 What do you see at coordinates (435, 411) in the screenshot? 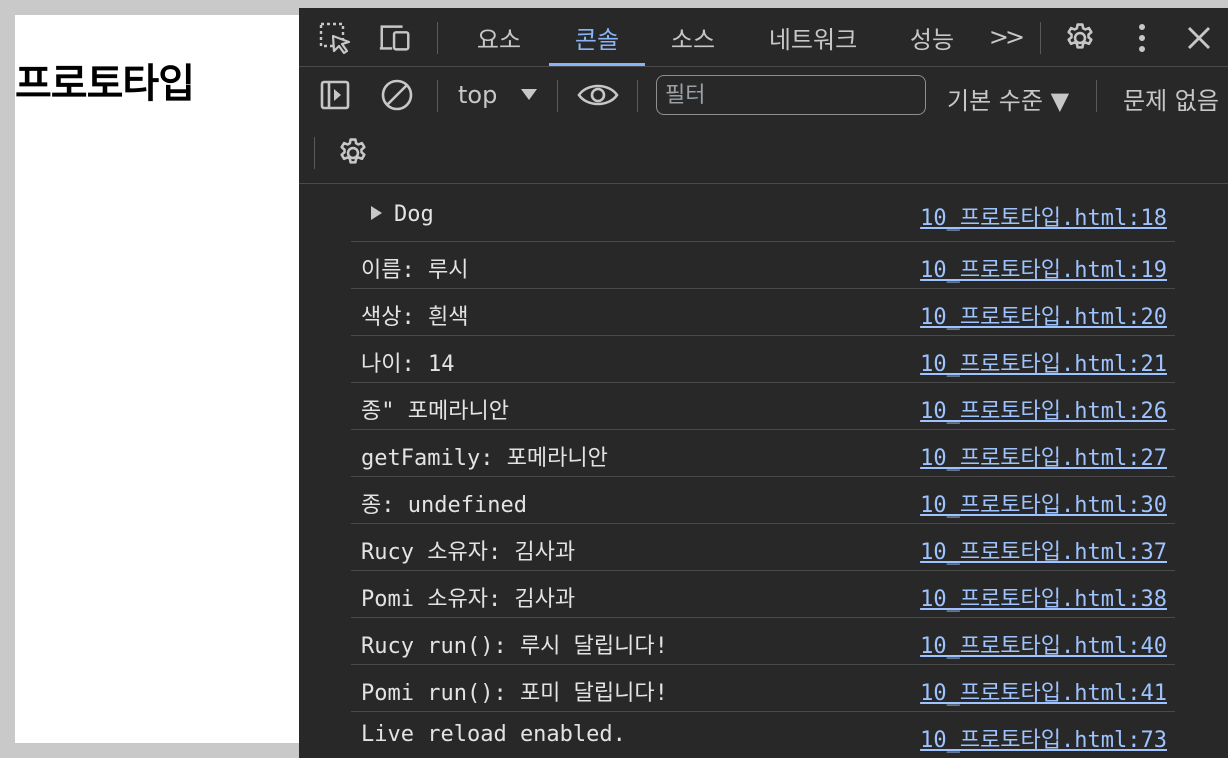
I see `message-text: 종" 포메라니안` at bounding box center [435, 411].